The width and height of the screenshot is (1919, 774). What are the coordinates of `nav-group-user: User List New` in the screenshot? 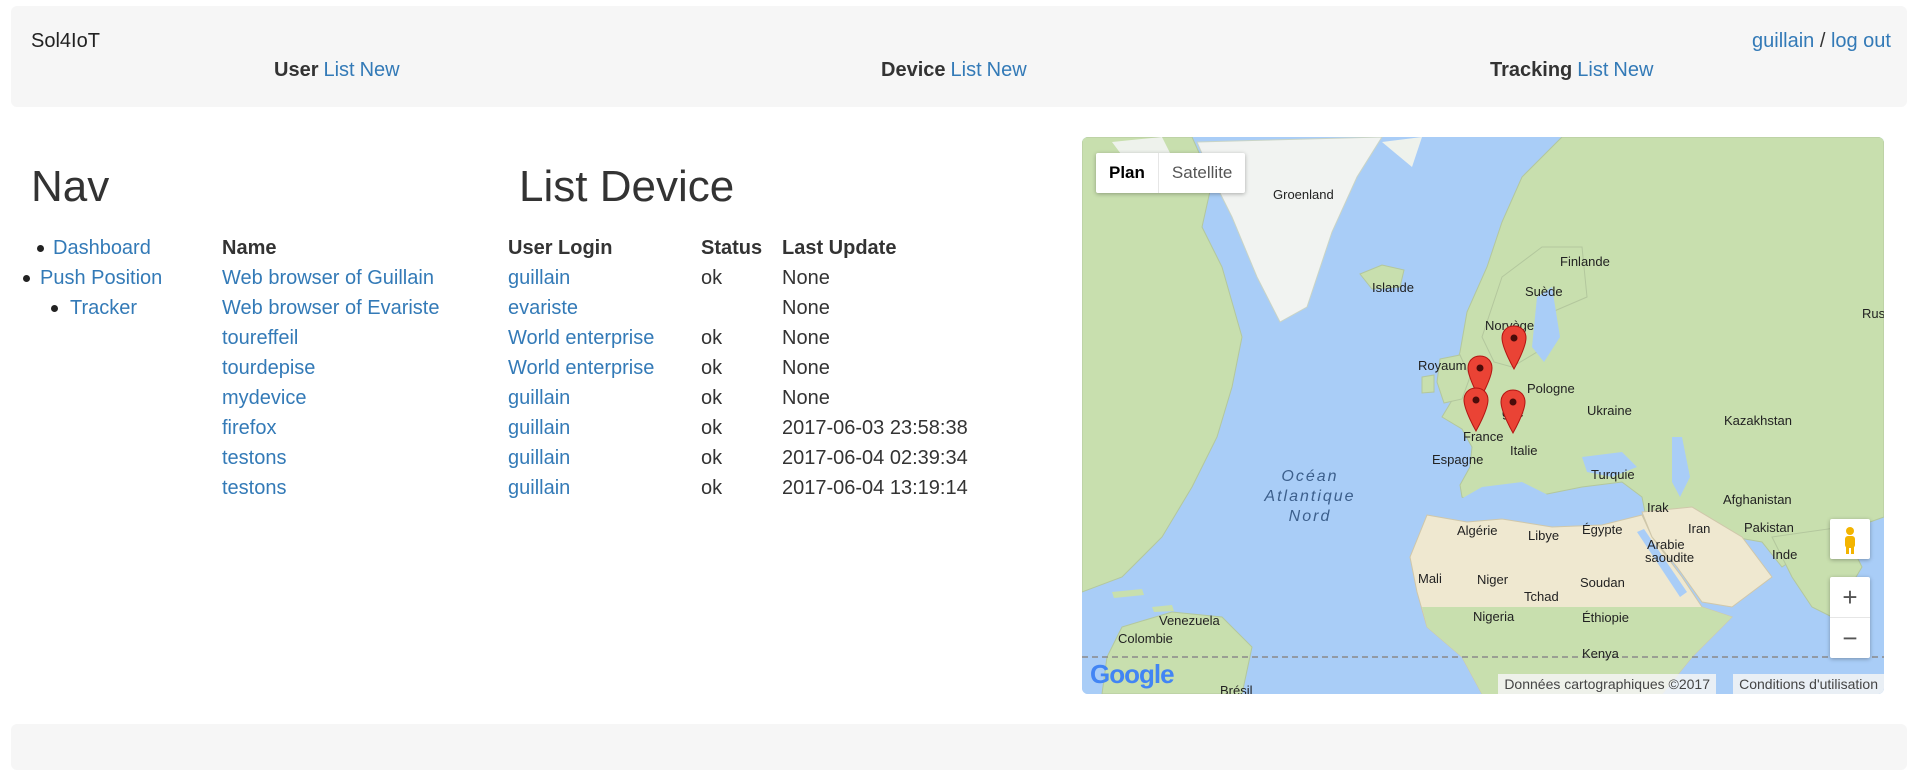 It's located at (339, 70).